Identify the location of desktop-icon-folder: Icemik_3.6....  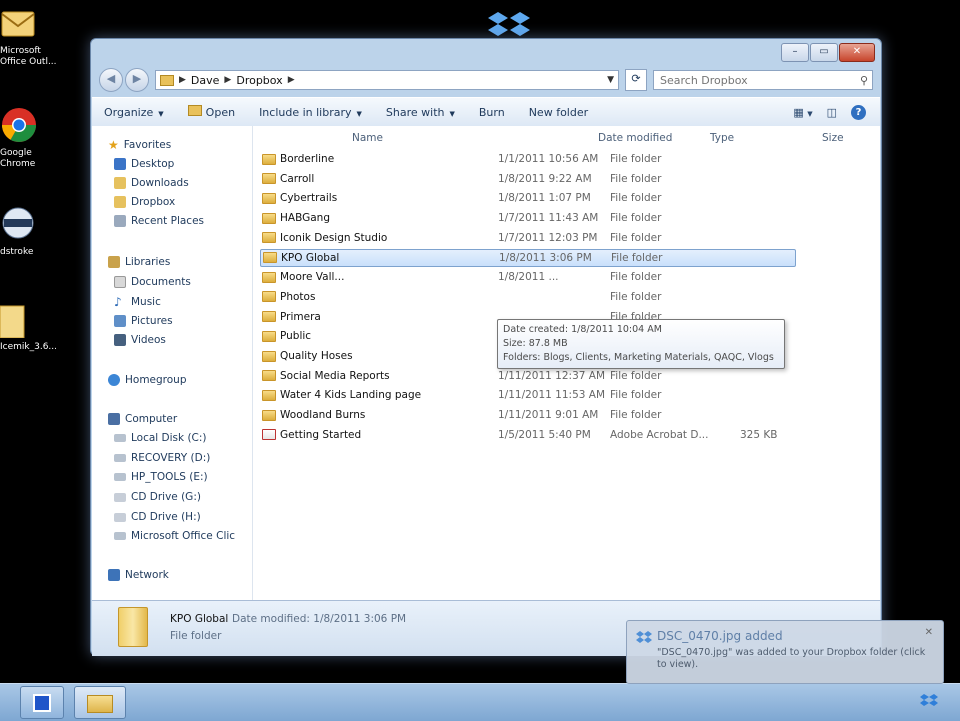
(28, 326).